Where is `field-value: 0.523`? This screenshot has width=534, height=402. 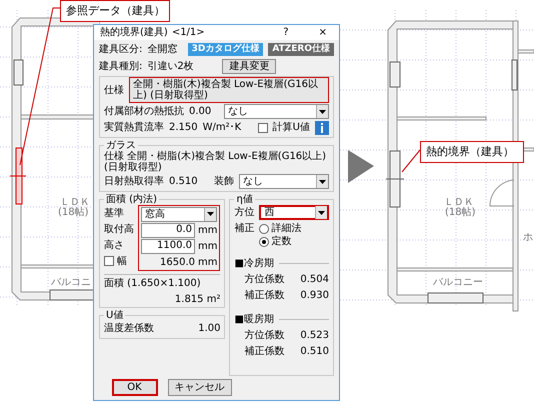
field-value: 0.523 is located at coordinates (314, 336).